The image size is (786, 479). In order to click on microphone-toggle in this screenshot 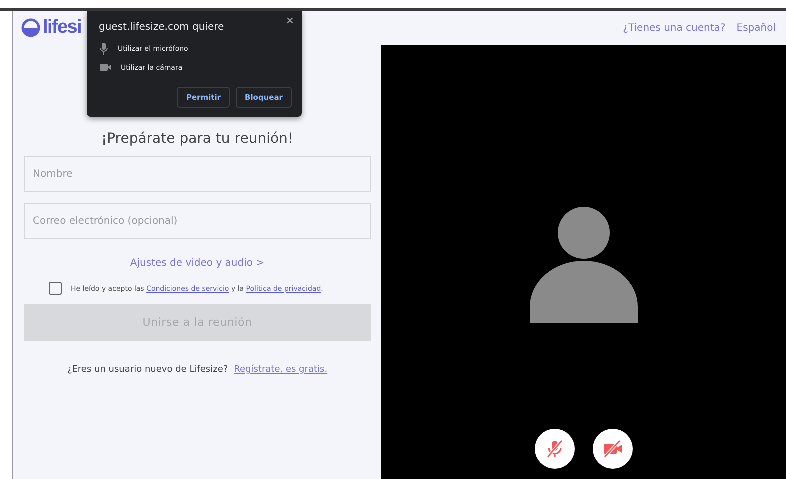, I will do `click(554, 449)`.